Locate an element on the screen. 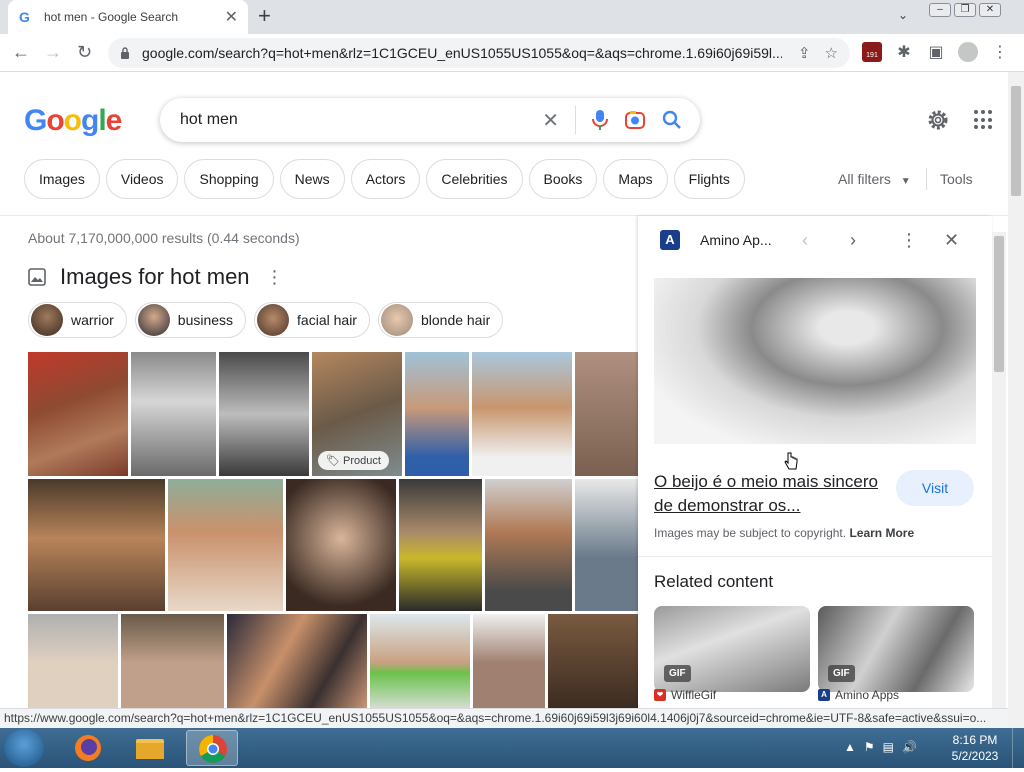  all-filters-button: All filters ▼ is located at coordinates (874, 179).